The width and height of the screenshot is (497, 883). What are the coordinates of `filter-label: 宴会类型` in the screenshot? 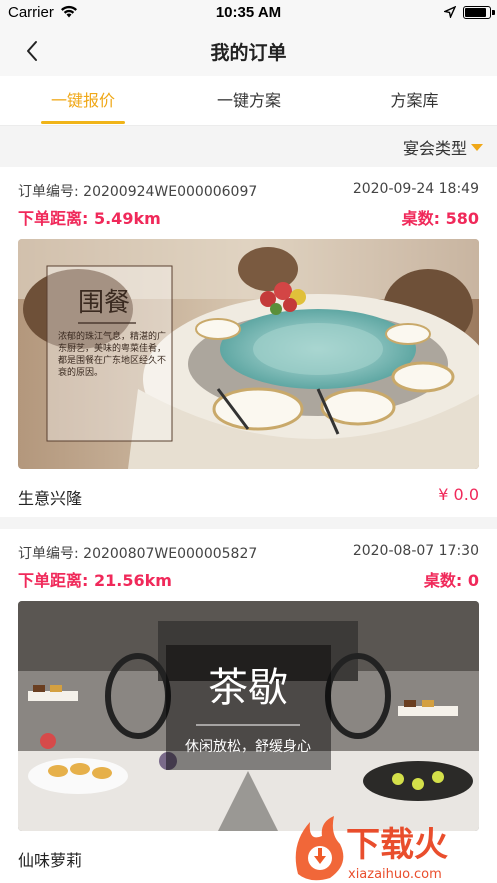 It's located at (434, 148).